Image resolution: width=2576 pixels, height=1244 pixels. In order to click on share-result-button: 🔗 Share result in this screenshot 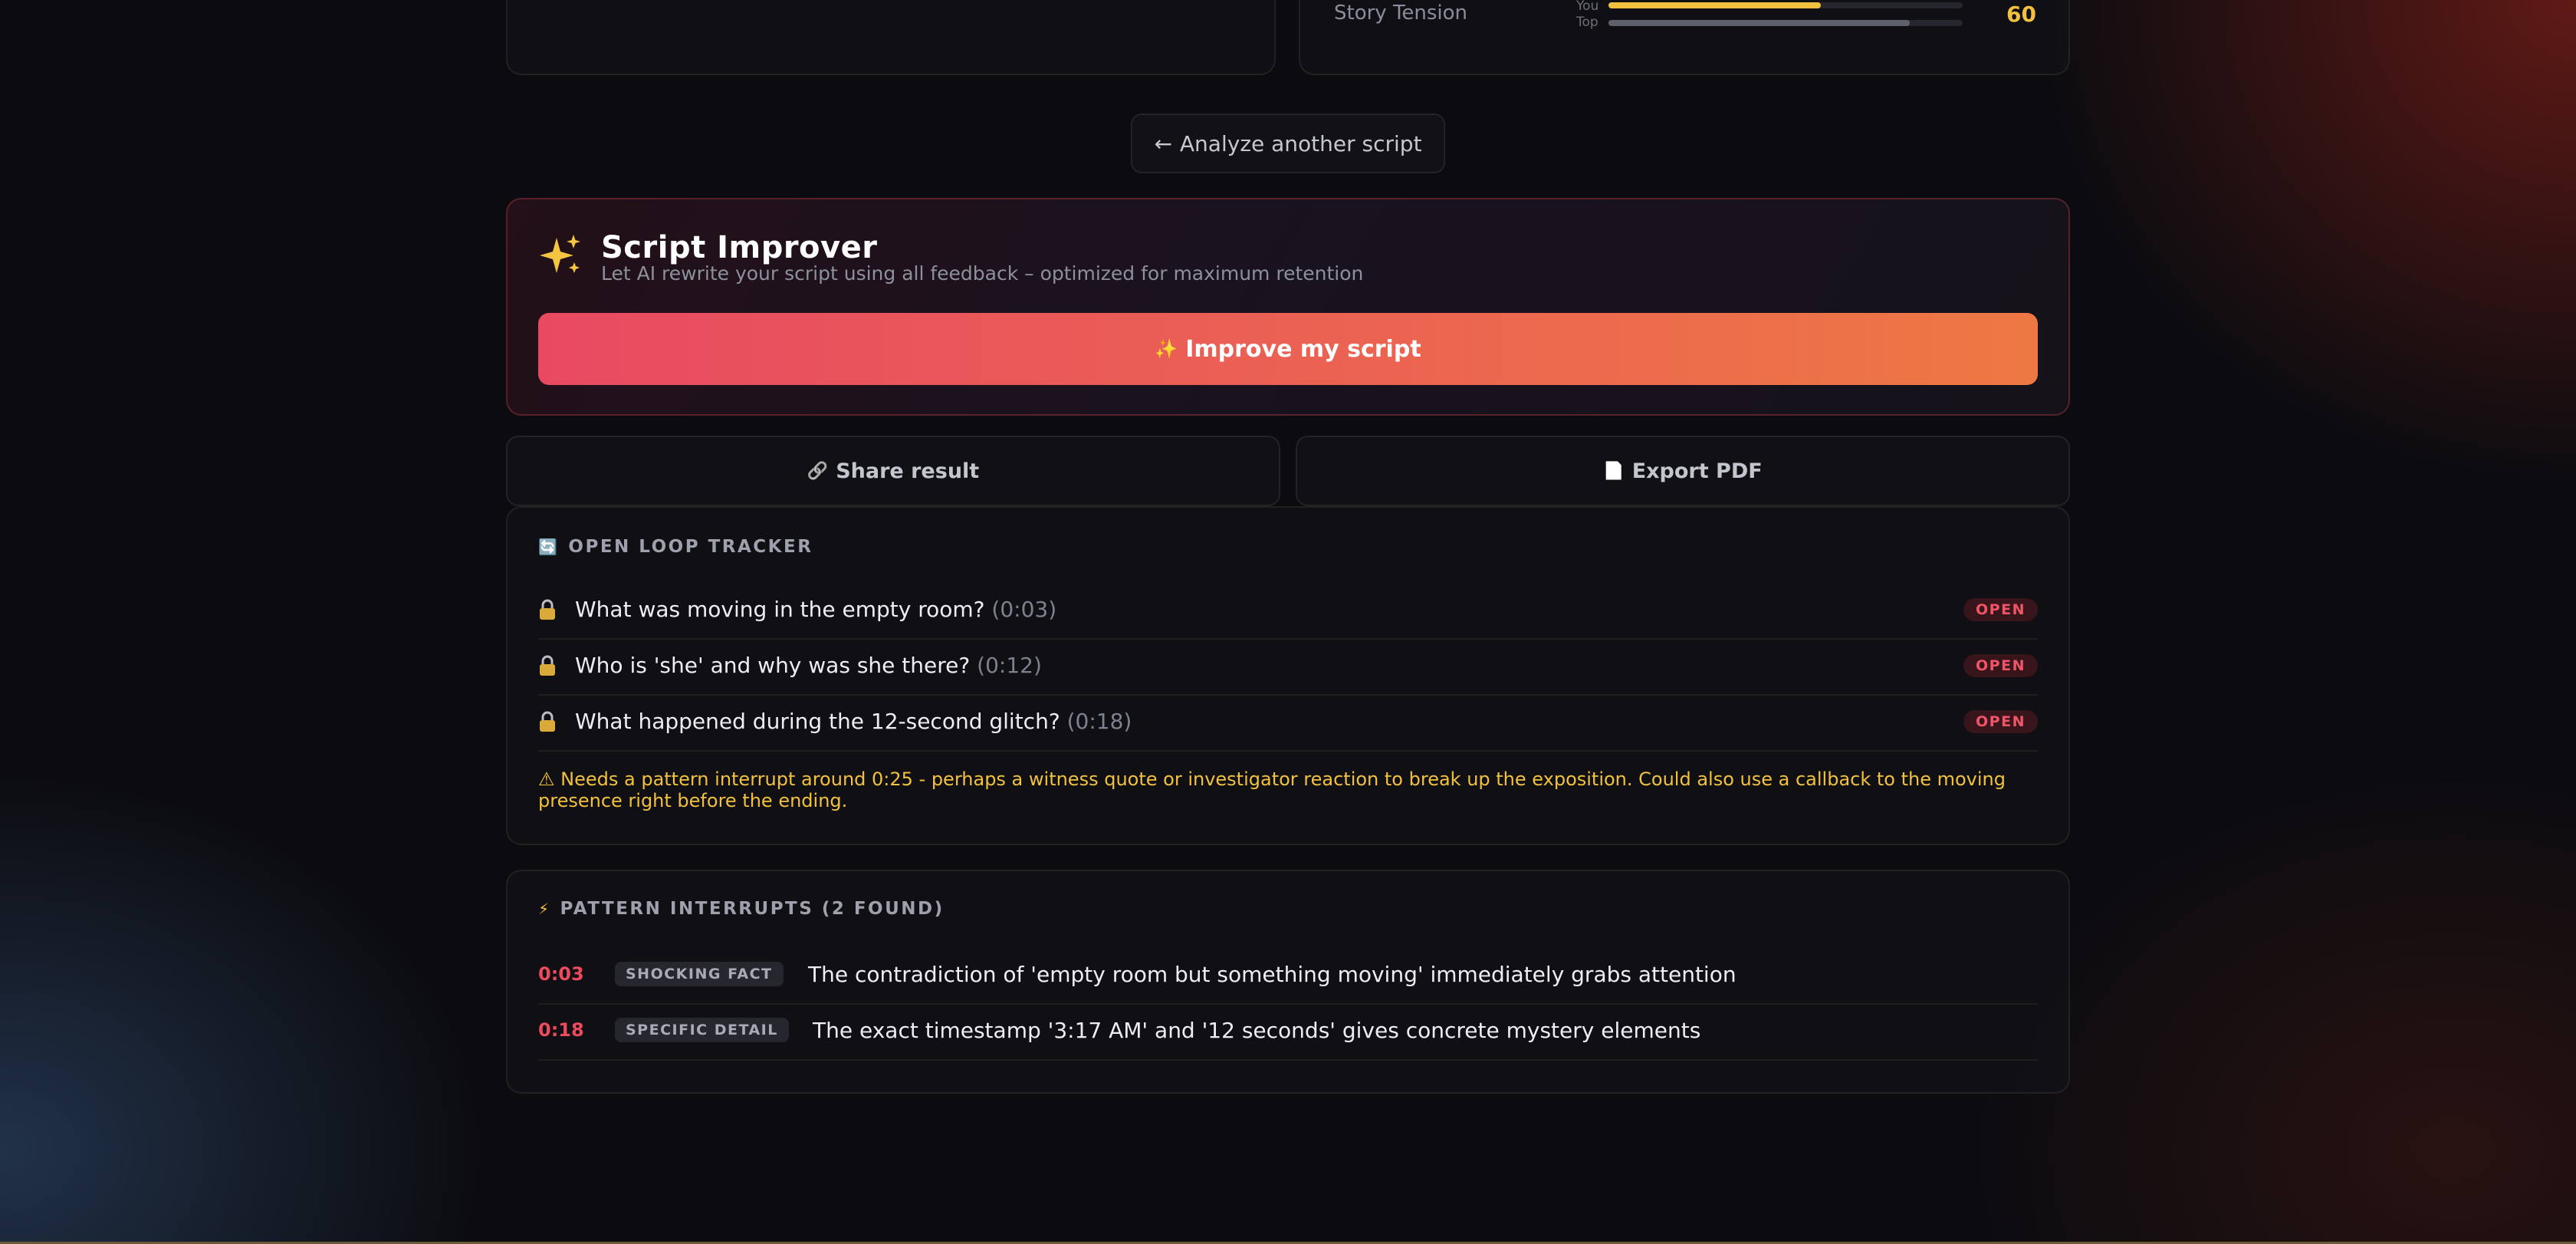, I will do `click(893, 471)`.